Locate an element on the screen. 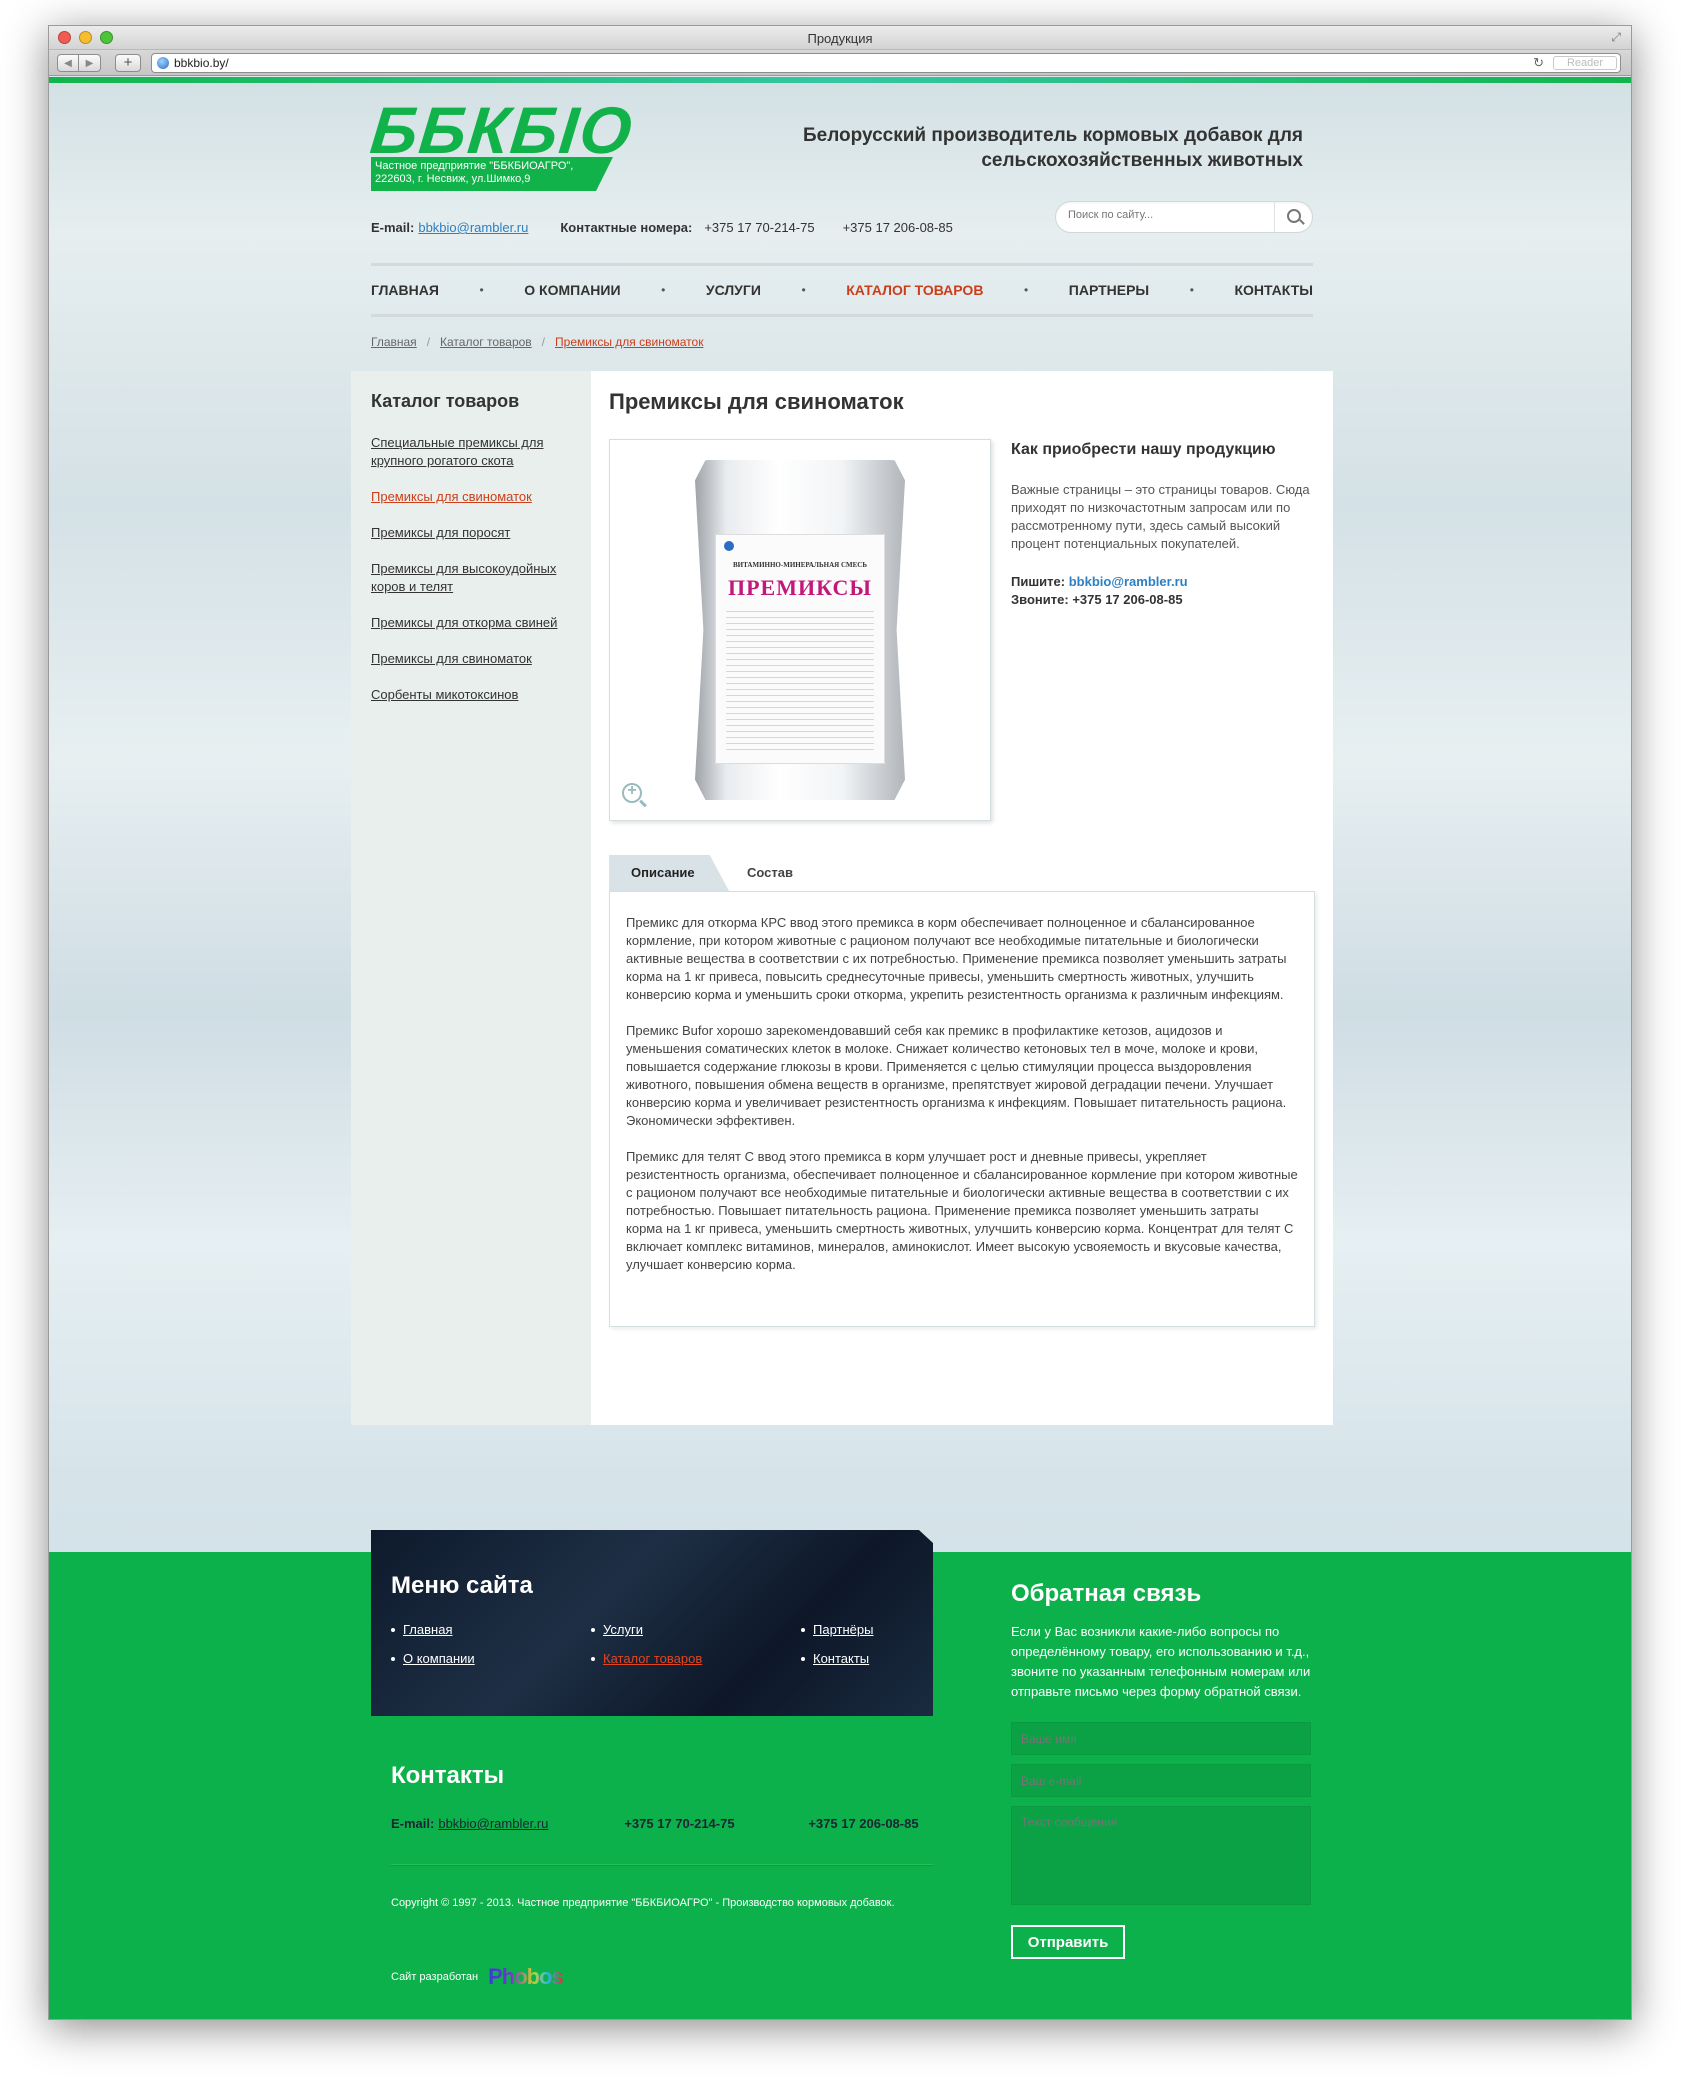 The image size is (1681, 2090). search-input is located at coordinates (1168, 215).